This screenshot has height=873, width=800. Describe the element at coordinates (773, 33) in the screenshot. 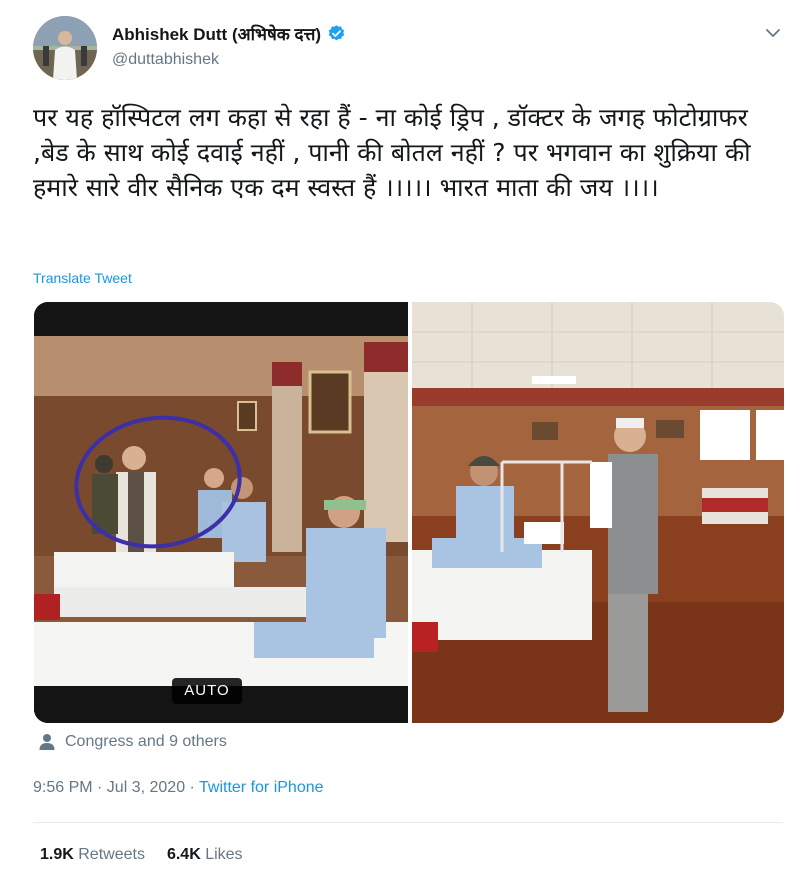

I see `chevron-down-icon` at that location.